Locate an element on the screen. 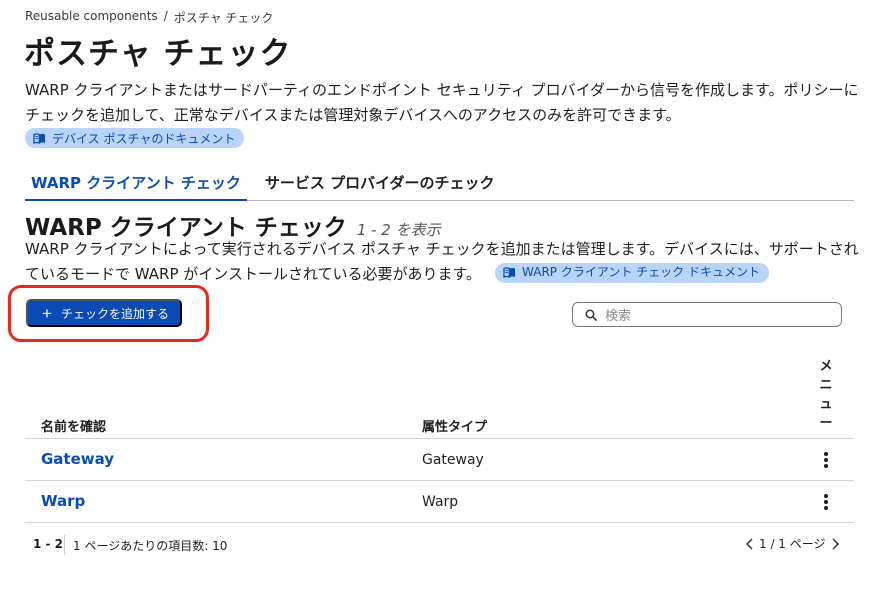 Image resolution: width=872 pixels, height=604 pixels. warp-checks-docs-link: WARP クライアント チェック ドキュメント is located at coordinates (632, 272).